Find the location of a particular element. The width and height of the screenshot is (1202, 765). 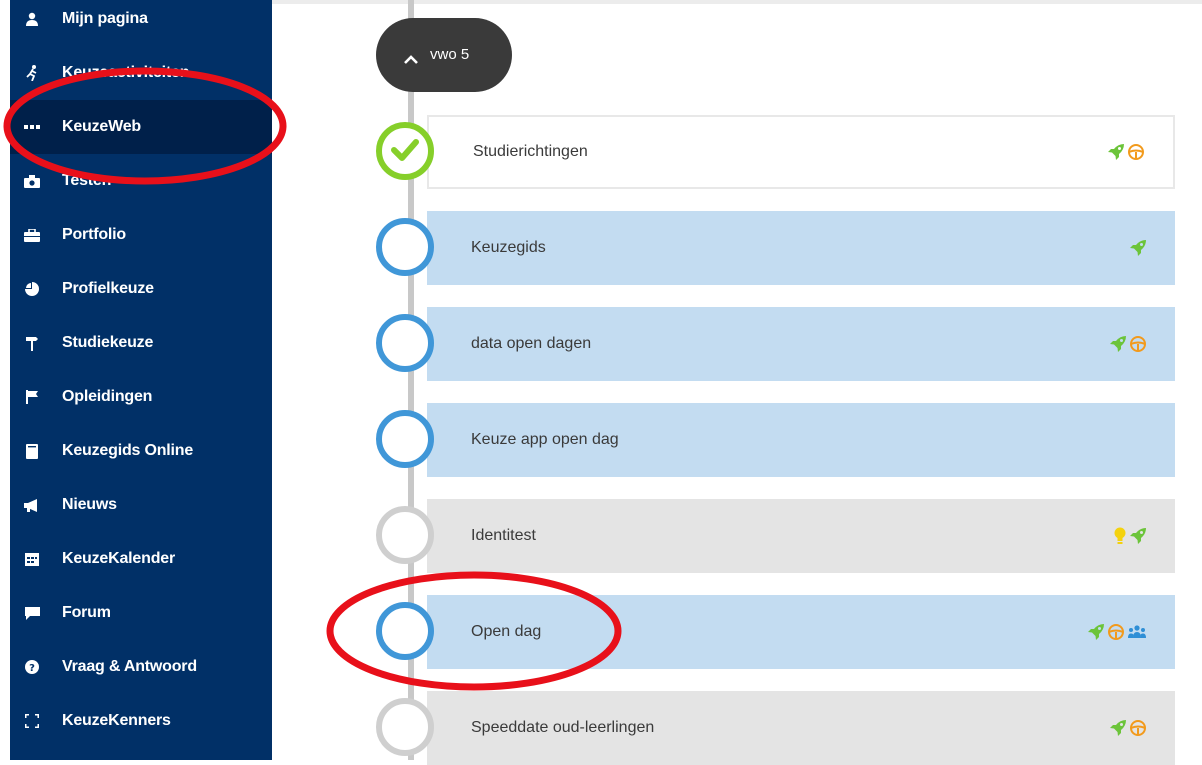

ellipsis-icon is located at coordinates (32, 127).